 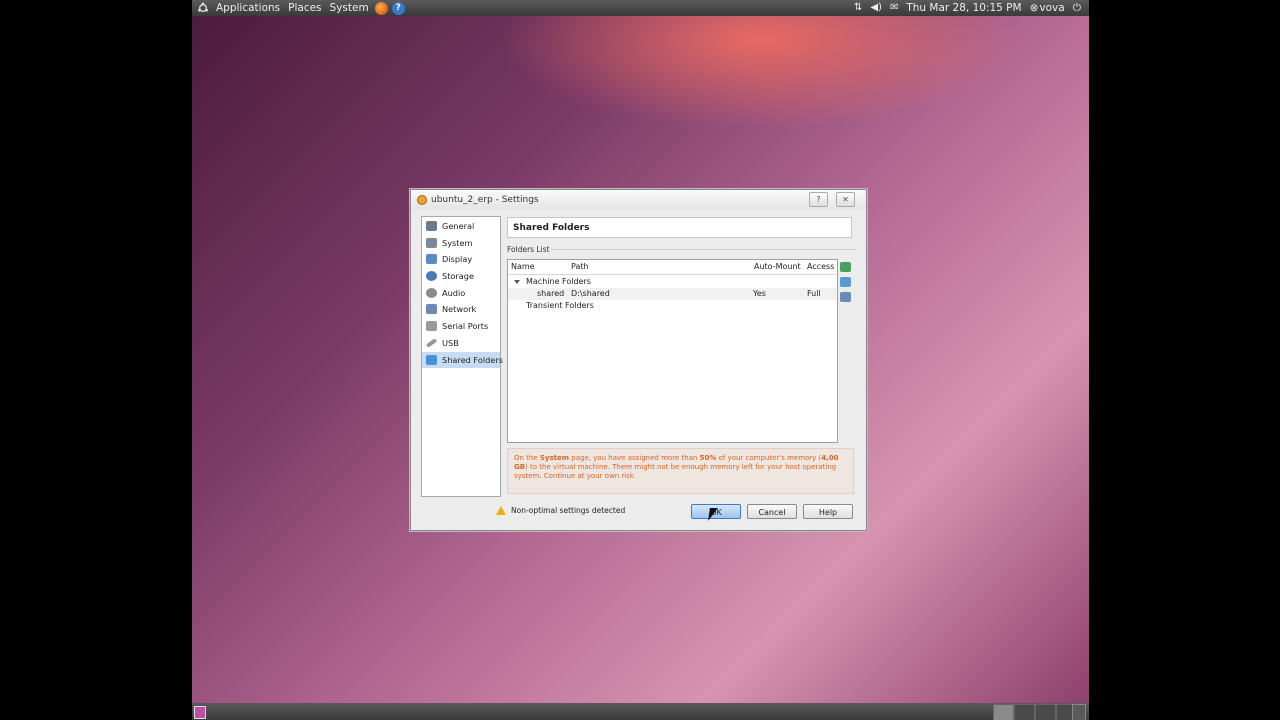 What do you see at coordinates (458, 226) in the screenshot?
I see `nav-item-label: General` at bounding box center [458, 226].